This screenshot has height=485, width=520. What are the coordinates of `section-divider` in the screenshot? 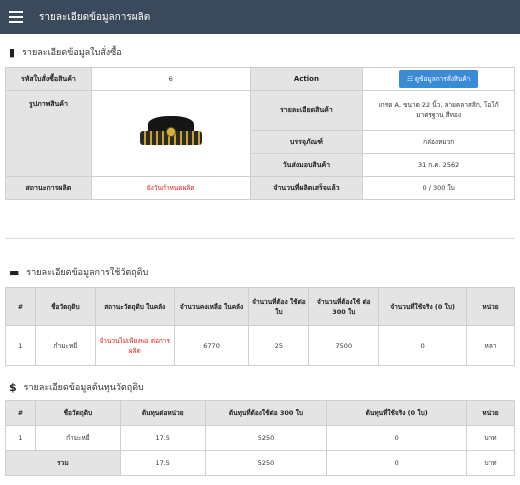 It's located at (260, 238).